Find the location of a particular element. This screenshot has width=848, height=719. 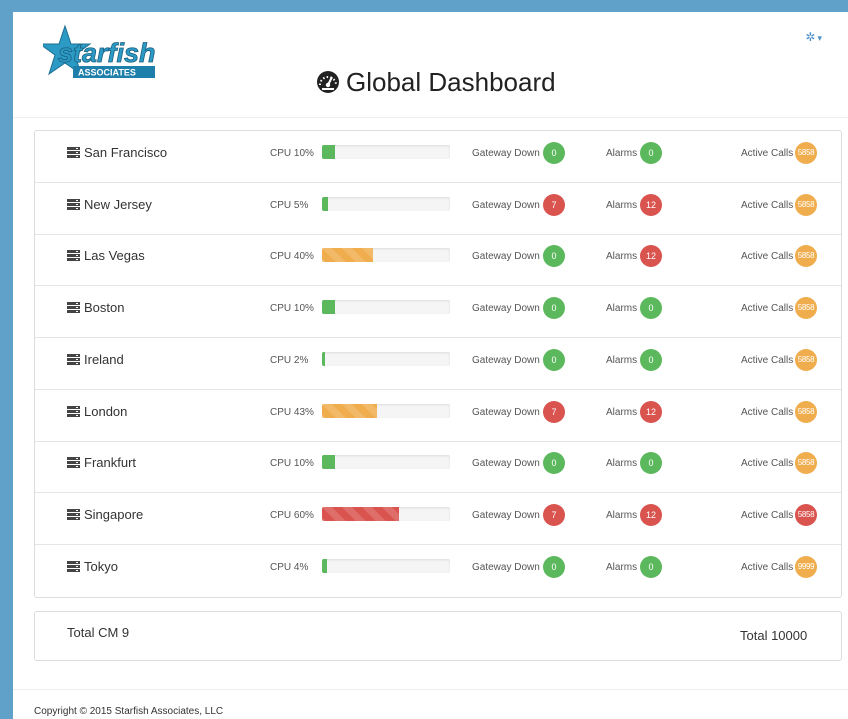

cpu-label: CPU 43% is located at coordinates (292, 412).